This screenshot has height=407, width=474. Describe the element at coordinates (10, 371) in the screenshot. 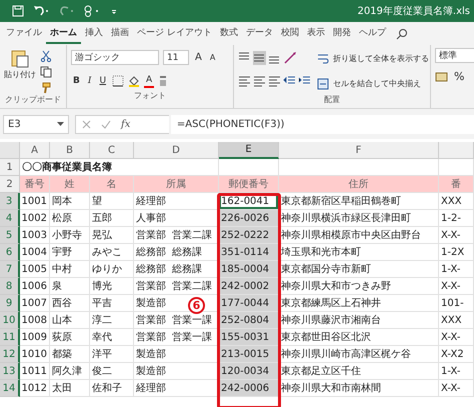

I see `row-header: 13` at that location.